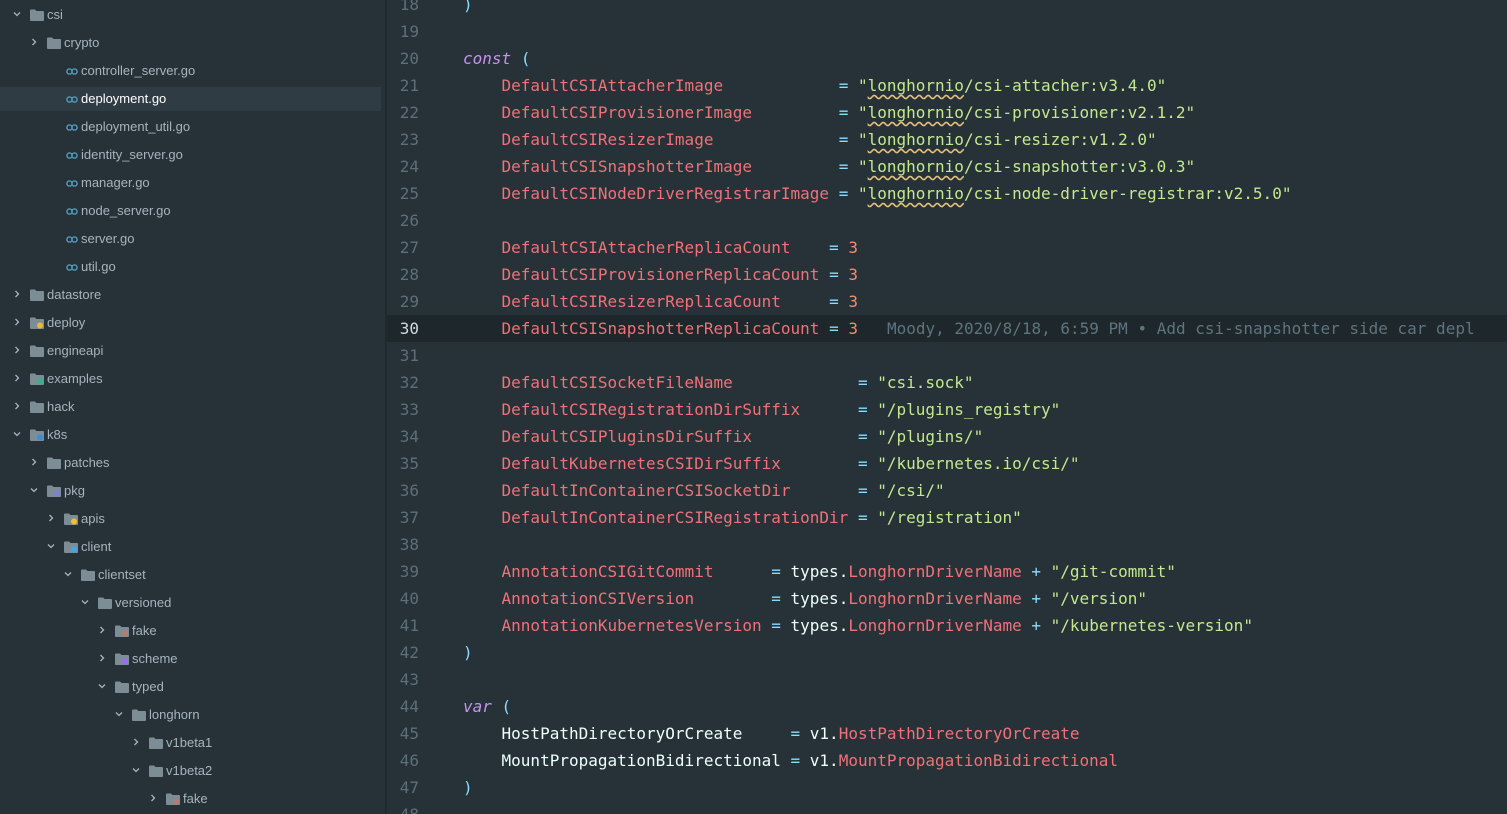  I want to click on code-line: 19, so click(947, 31).